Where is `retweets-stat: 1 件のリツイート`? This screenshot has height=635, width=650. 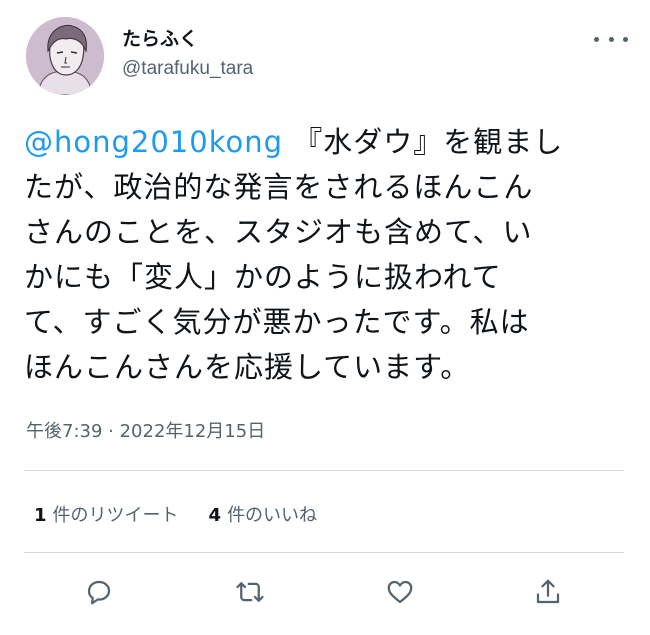 retweets-stat: 1 件のリツイート is located at coordinates (106, 514).